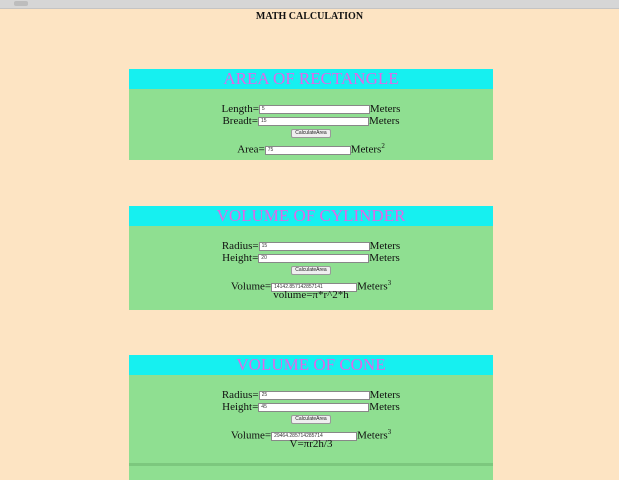 Image resolution: width=619 pixels, height=480 pixels. Describe the element at coordinates (384, 258) in the screenshot. I see `cylinder-height-unit: Meters` at that location.